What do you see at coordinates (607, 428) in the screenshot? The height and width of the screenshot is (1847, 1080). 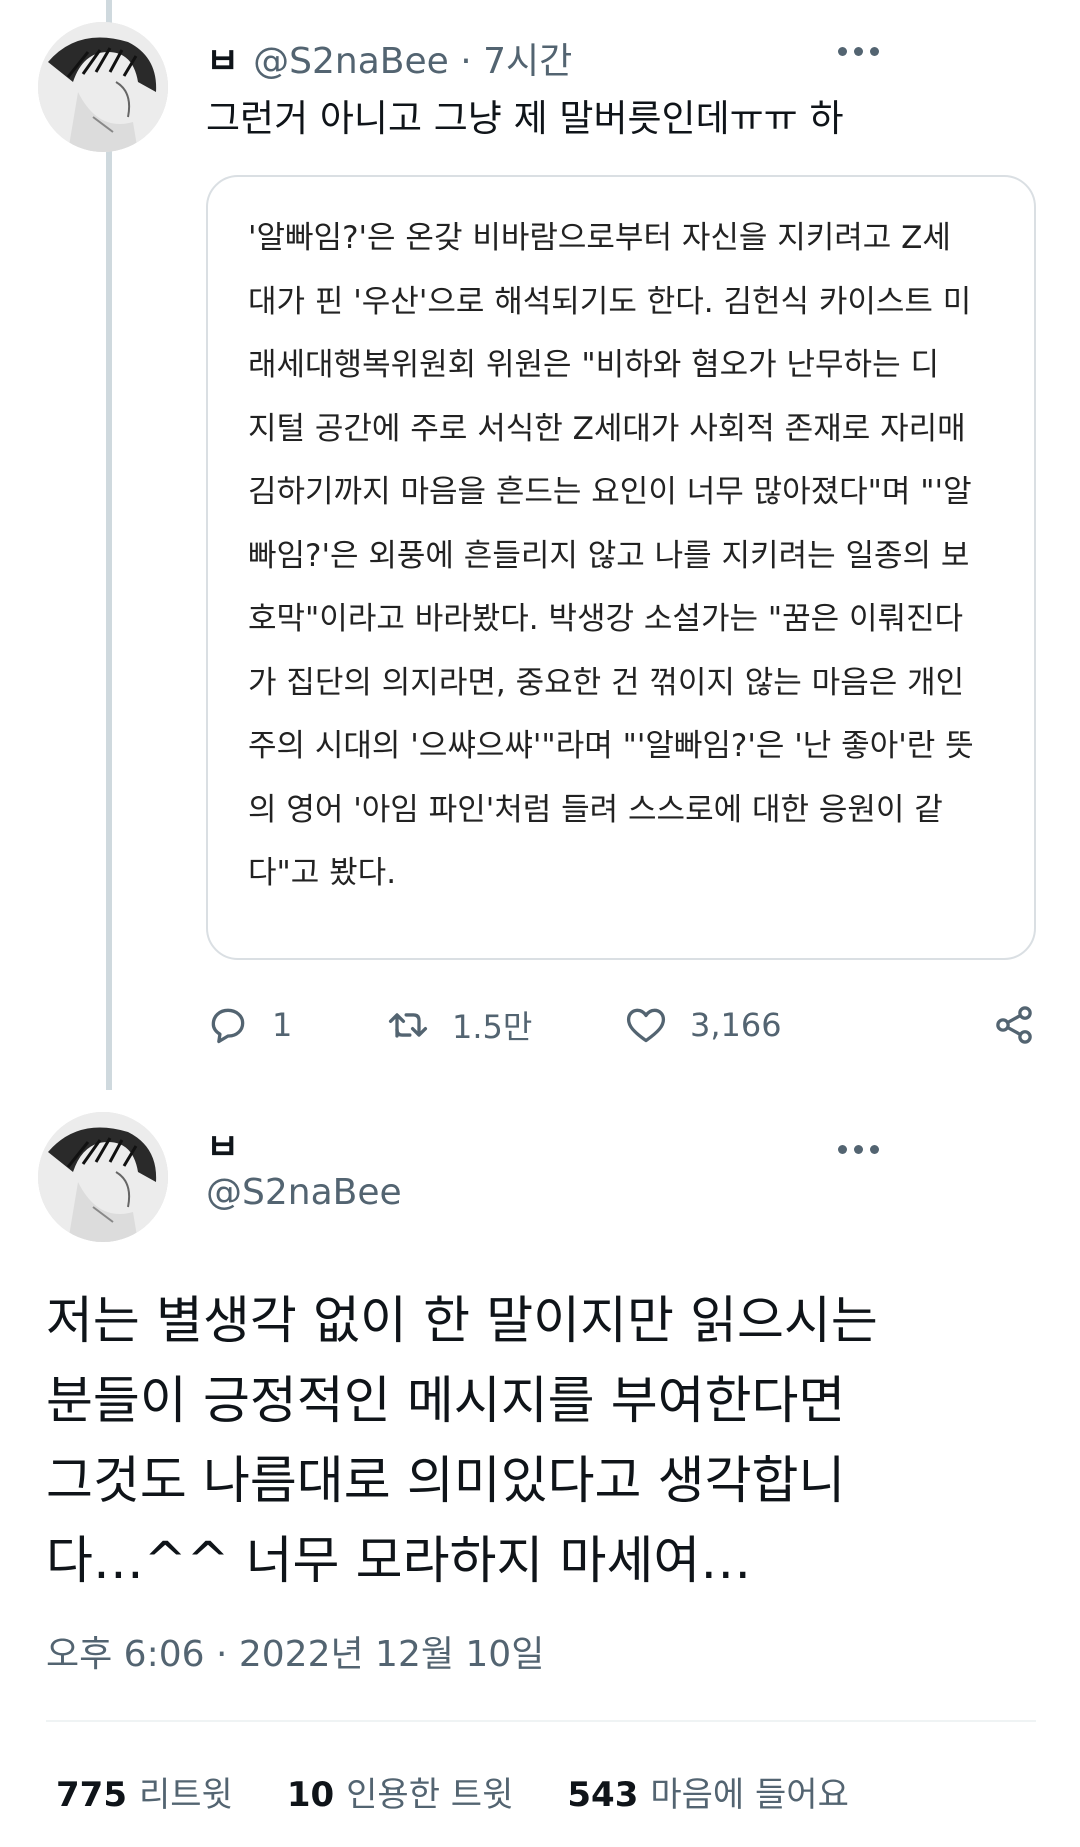 I see `quote-line: 지털 공간에 주로 서식한 Z세대가 사회적 존재로 자리매` at bounding box center [607, 428].